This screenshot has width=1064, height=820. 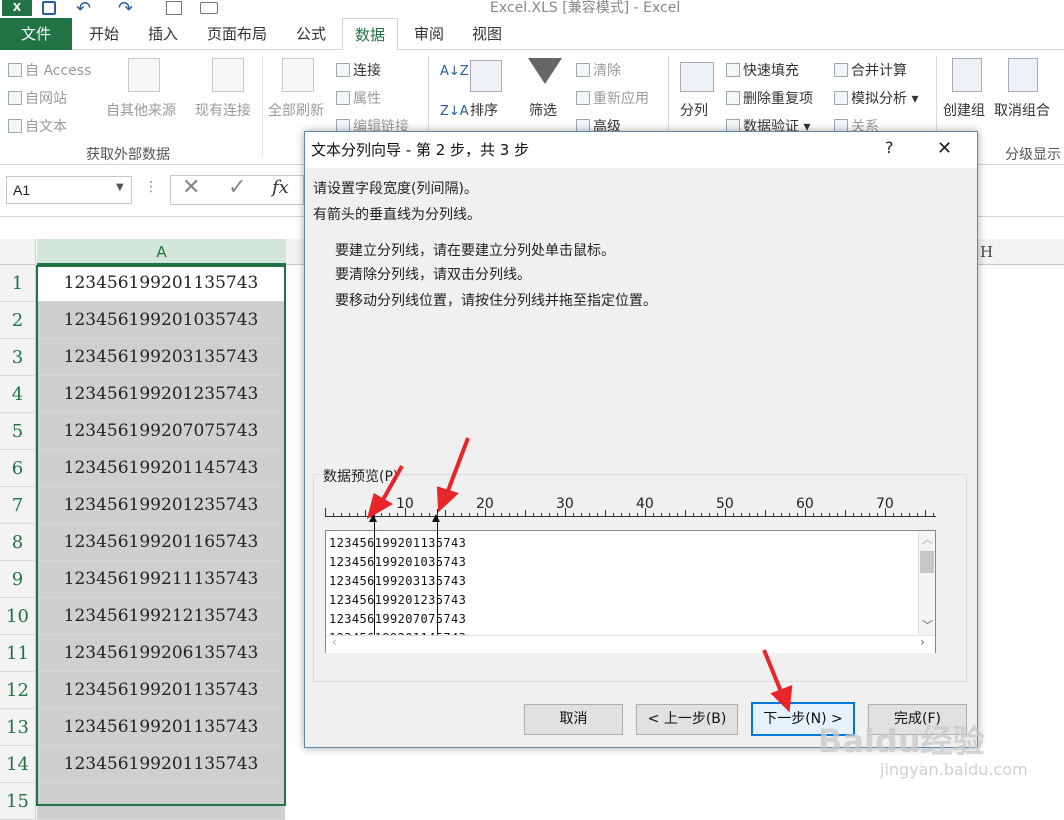 What do you see at coordinates (954, 769) in the screenshot?
I see `watermark-url: jingyan.baidu.com` at bounding box center [954, 769].